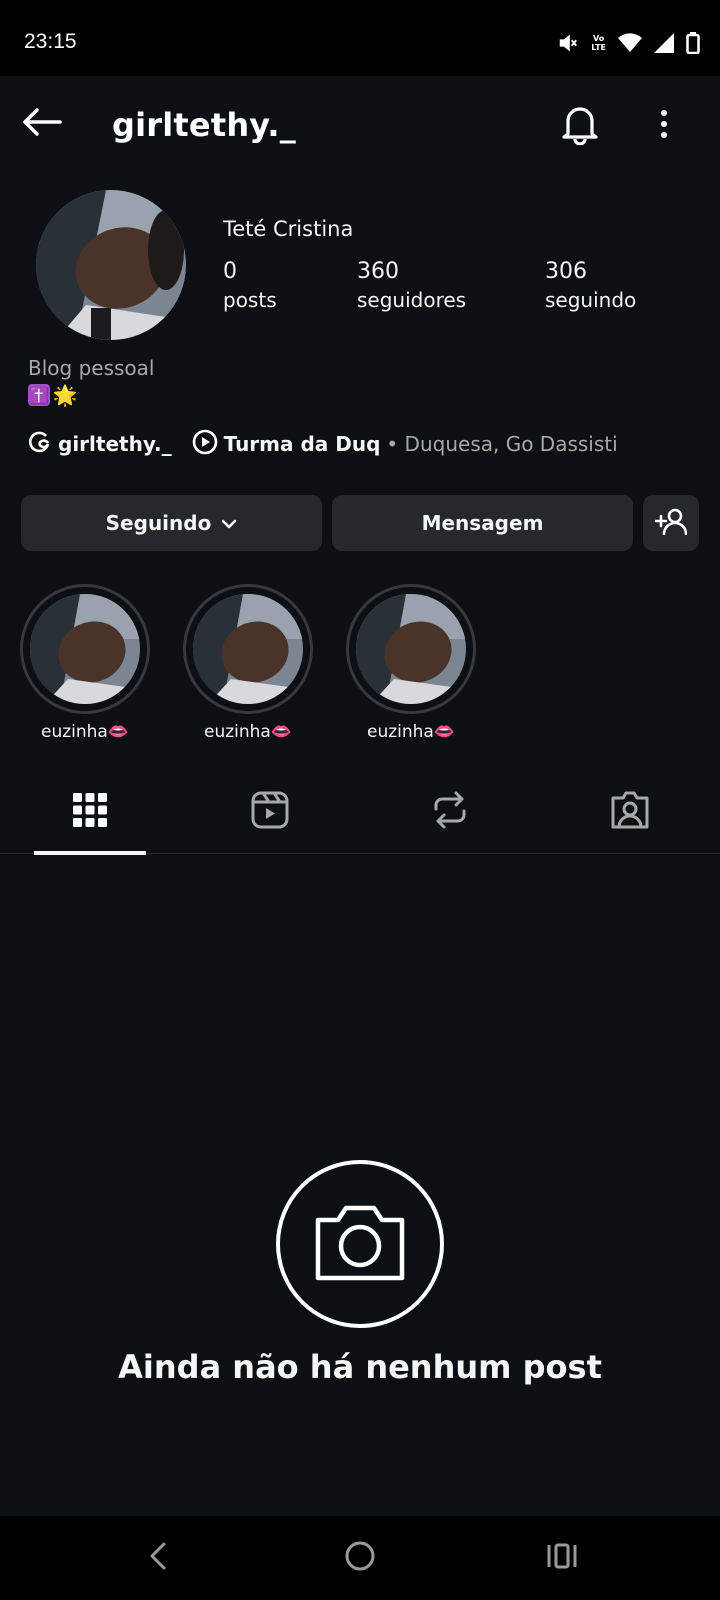  What do you see at coordinates (39, 395) in the screenshot?
I see `latin-cross-emoji: ✝️` at bounding box center [39, 395].